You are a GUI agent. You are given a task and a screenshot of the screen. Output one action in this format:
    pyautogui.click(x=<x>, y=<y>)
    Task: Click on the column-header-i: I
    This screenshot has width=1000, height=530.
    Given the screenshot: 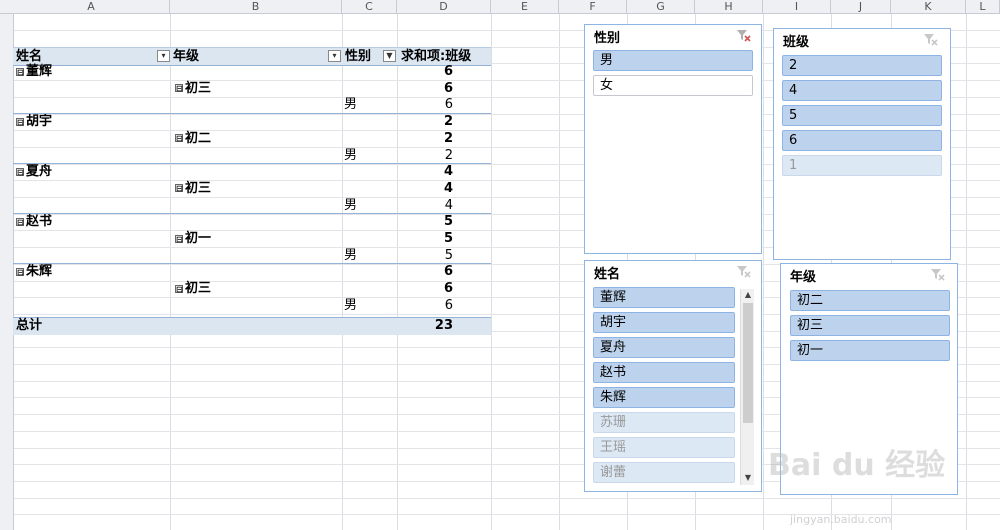 What is the action you would take?
    pyautogui.click(x=797, y=6)
    